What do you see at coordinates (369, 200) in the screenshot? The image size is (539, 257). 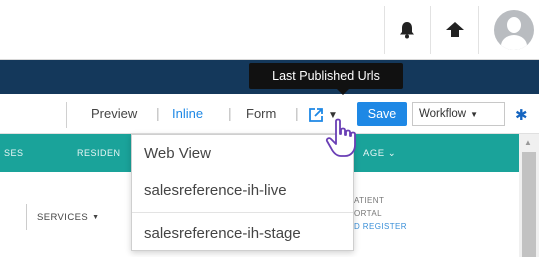 I see `patient-line: ATIENT` at bounding box center [369, 200].